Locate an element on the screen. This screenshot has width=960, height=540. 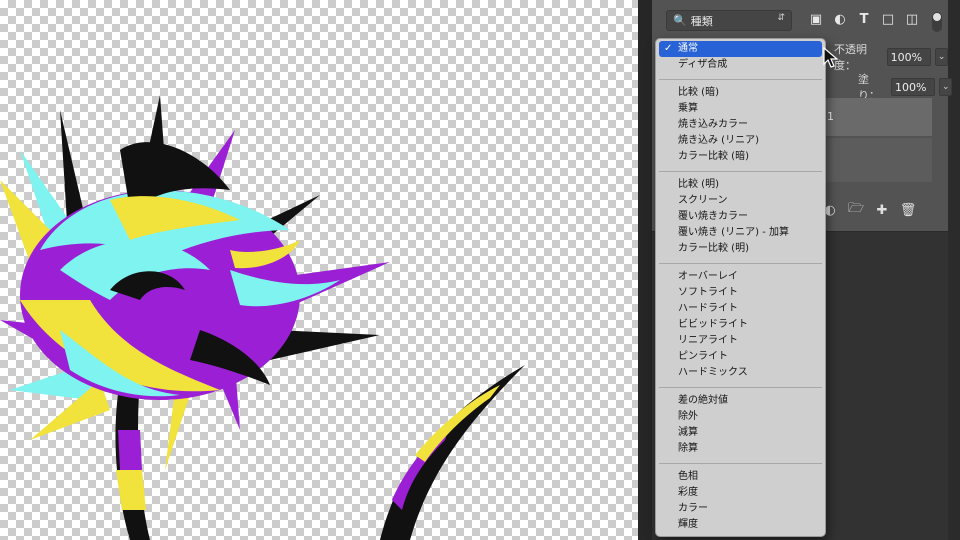
checkmark-icon: ✓ is located at coordinates (668, 48).